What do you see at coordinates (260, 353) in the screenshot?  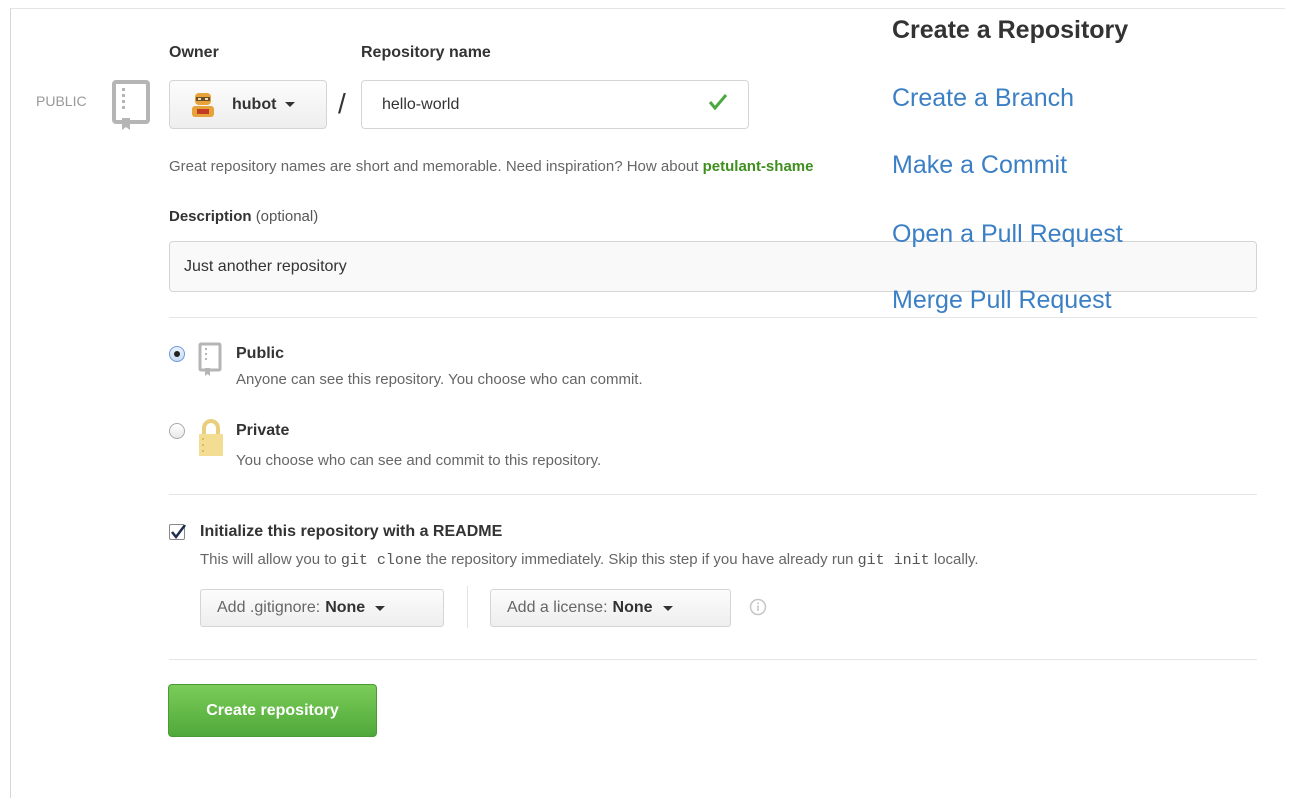 I see `public-title: Public` at bounding box center [260, 353].